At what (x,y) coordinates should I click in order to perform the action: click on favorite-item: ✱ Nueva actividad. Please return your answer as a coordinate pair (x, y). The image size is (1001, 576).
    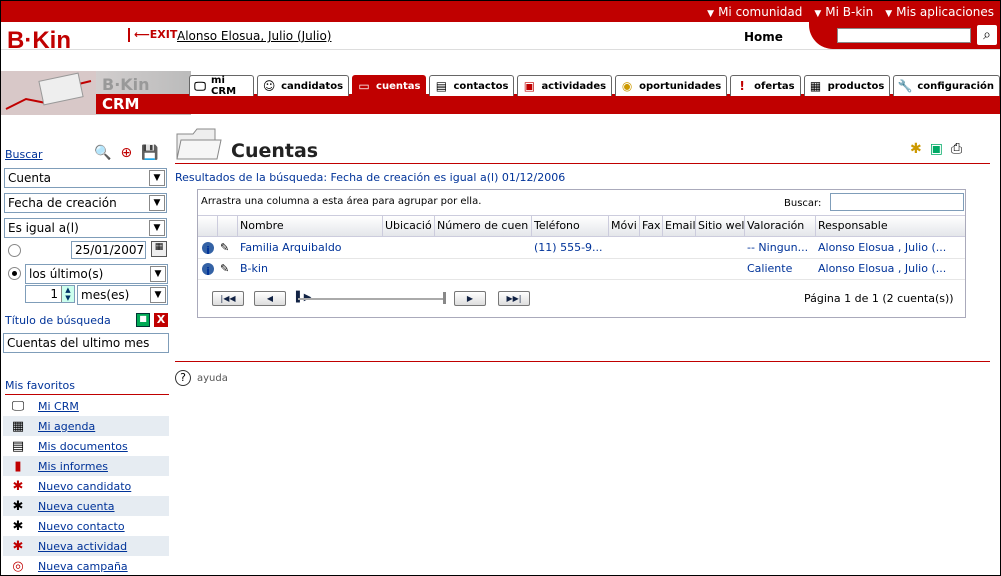
    Looking at the image, I should click on (86, 546).